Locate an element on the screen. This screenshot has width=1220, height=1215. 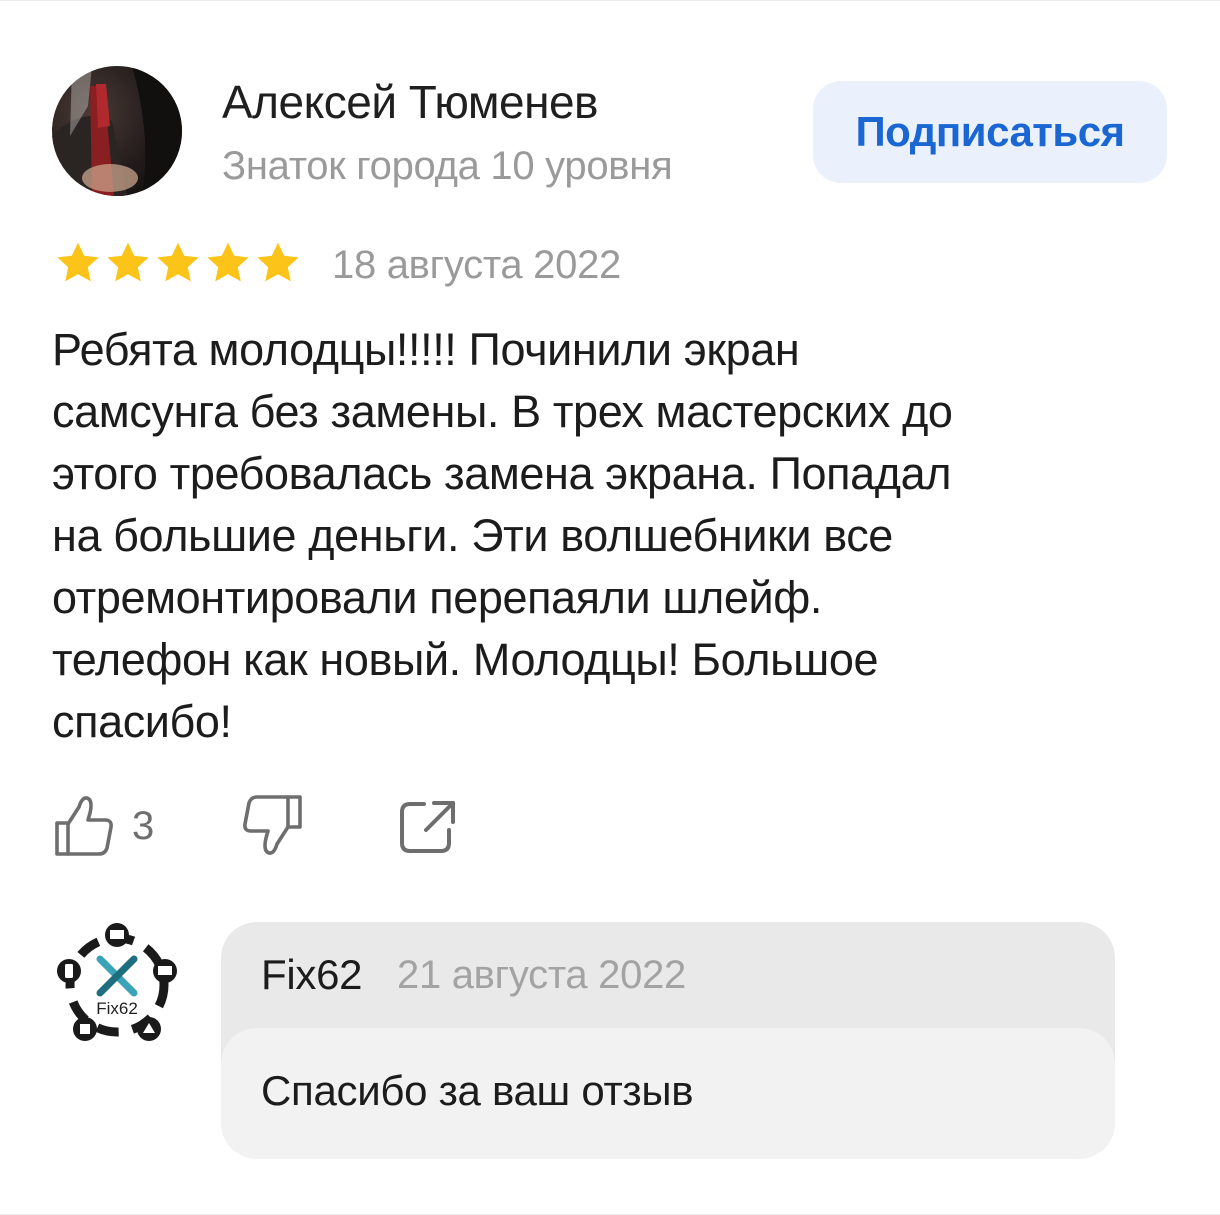
share-icon is located at coordinates (427, 827).